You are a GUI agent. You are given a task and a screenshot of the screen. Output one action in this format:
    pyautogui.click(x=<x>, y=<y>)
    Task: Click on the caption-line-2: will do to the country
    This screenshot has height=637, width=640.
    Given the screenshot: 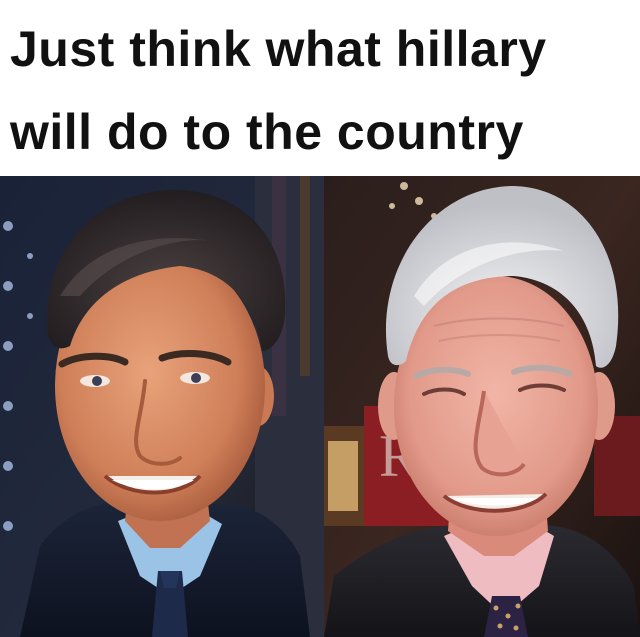 What is the action you would take?
    pyautogui.click(x=267, y=132)
    